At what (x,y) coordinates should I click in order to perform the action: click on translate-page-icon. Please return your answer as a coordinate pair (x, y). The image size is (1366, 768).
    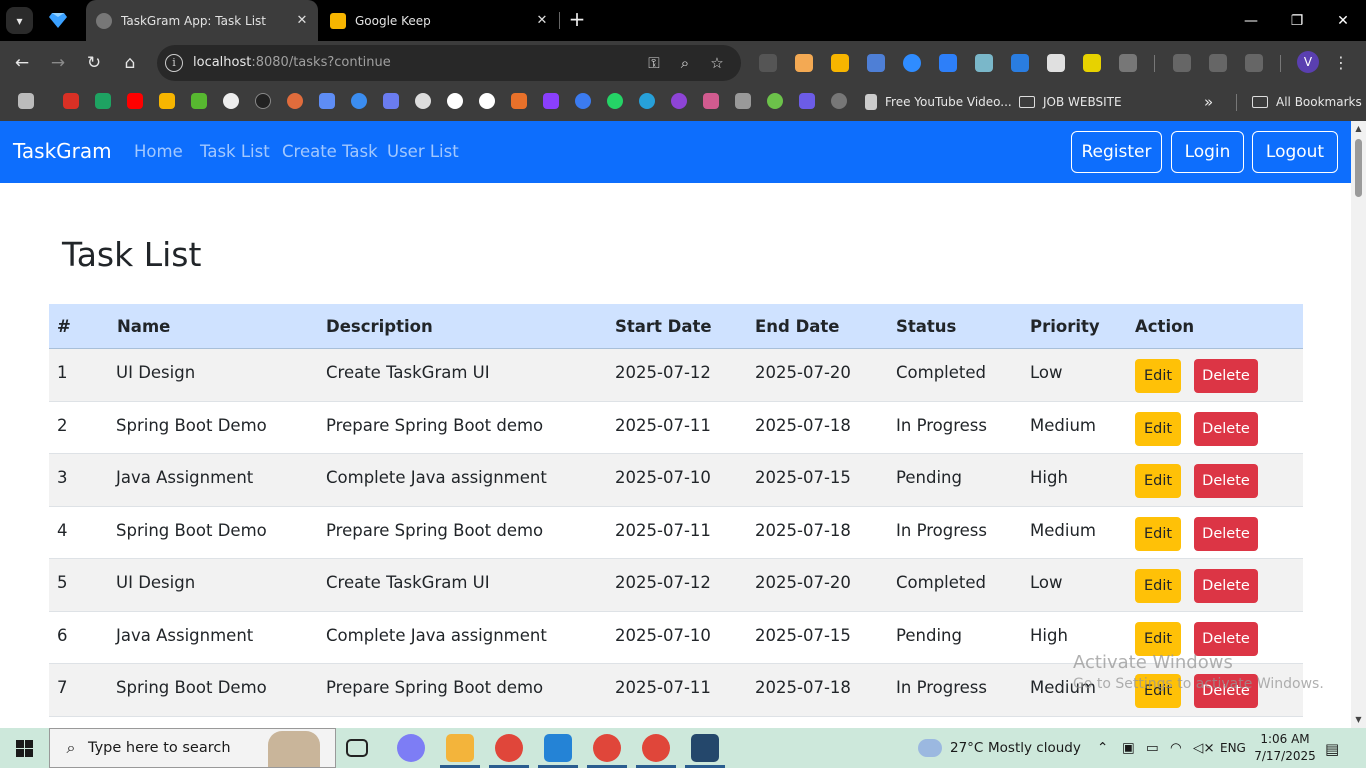
    Looking at the image, I should click on (1218, 63).